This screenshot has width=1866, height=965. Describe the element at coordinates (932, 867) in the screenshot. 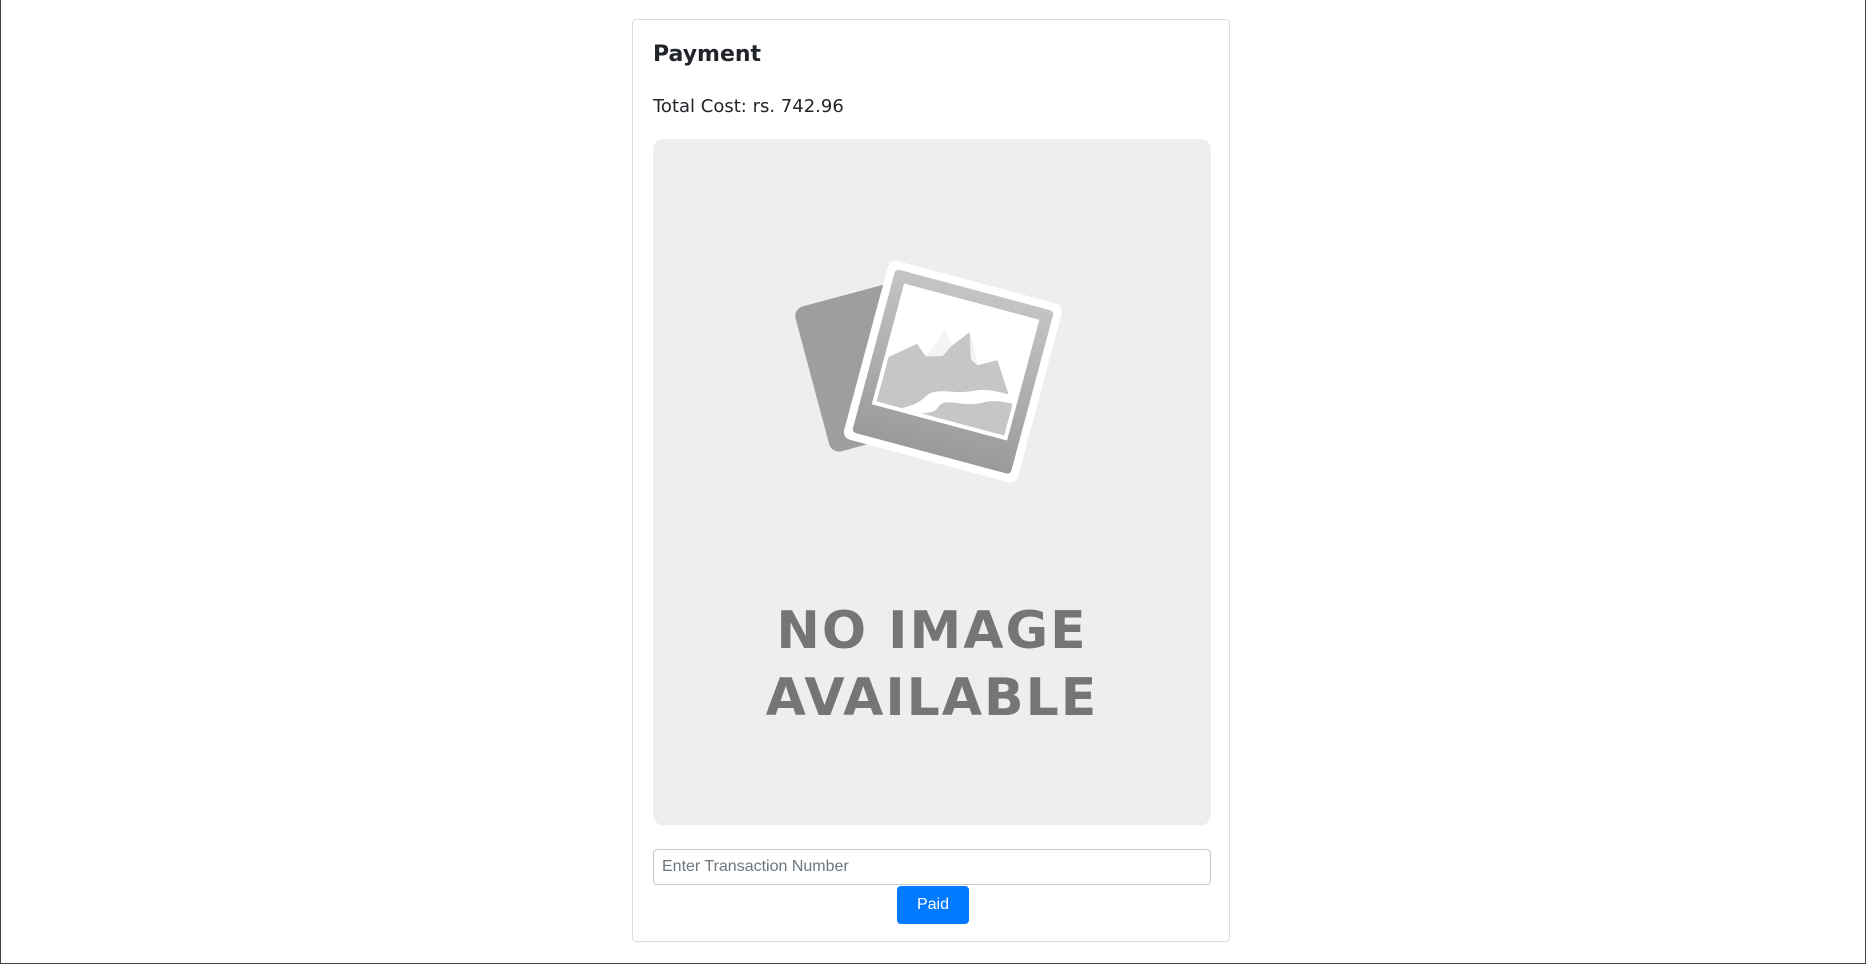

I see `transaction-number-input` at that location.